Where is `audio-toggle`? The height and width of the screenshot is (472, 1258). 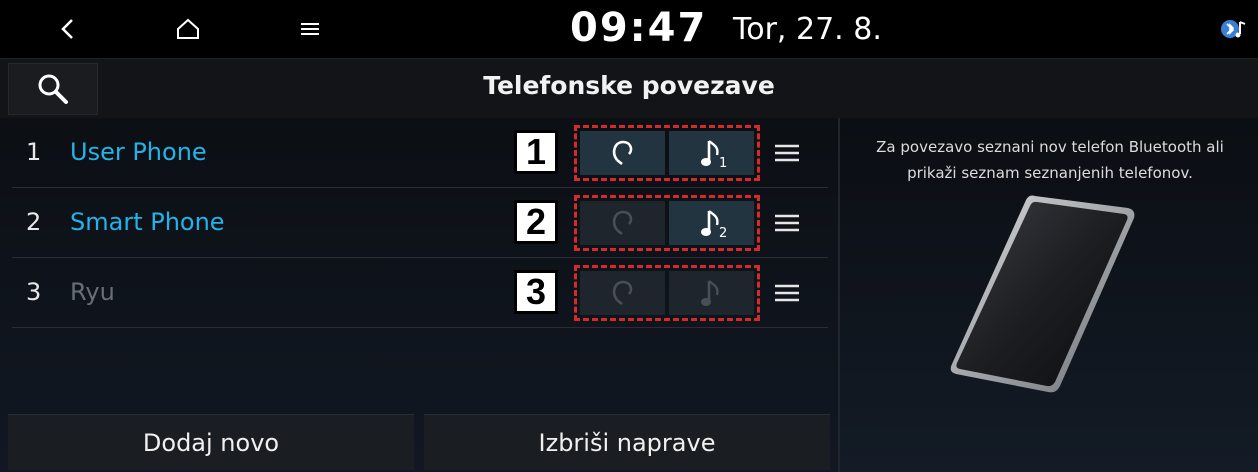 audio-toggle is located at coordinates (711, 293).